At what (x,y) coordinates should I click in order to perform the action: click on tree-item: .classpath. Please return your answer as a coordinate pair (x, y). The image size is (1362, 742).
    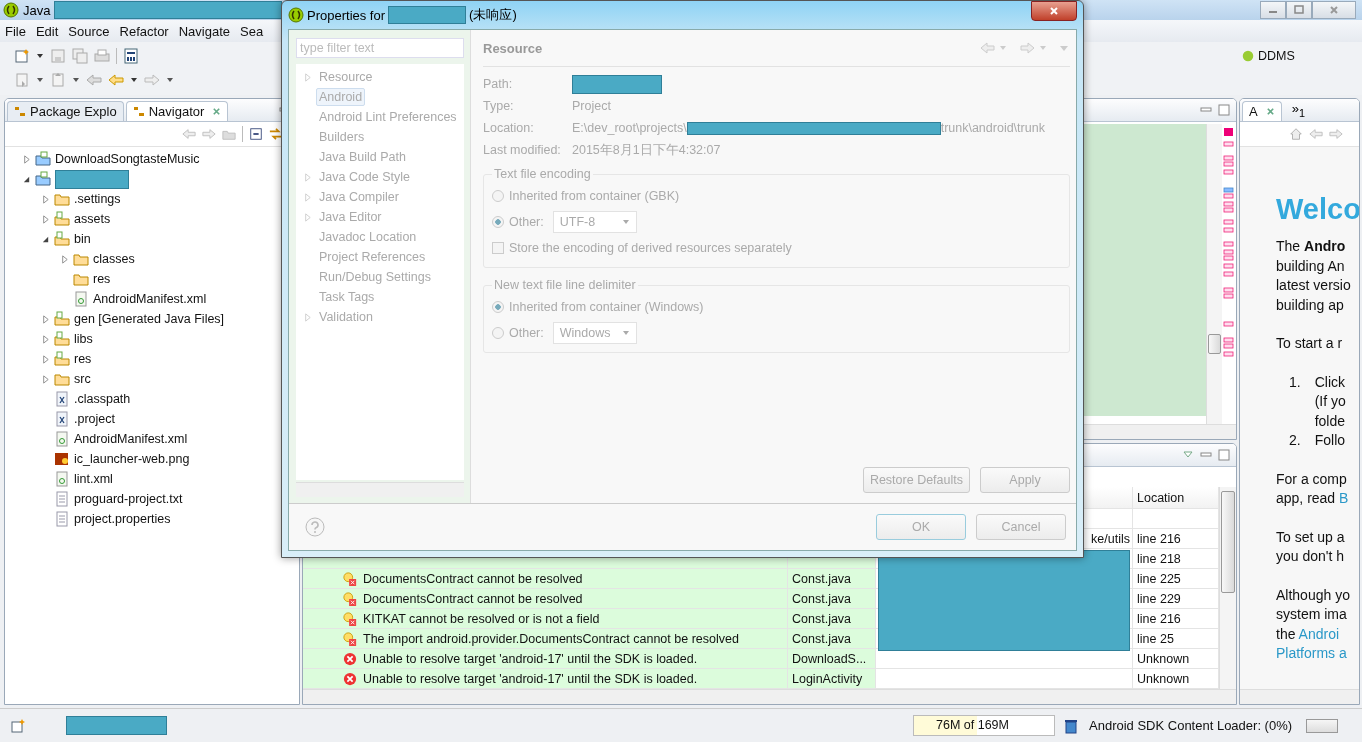
    Looking at the image, I should click on (102, 399).